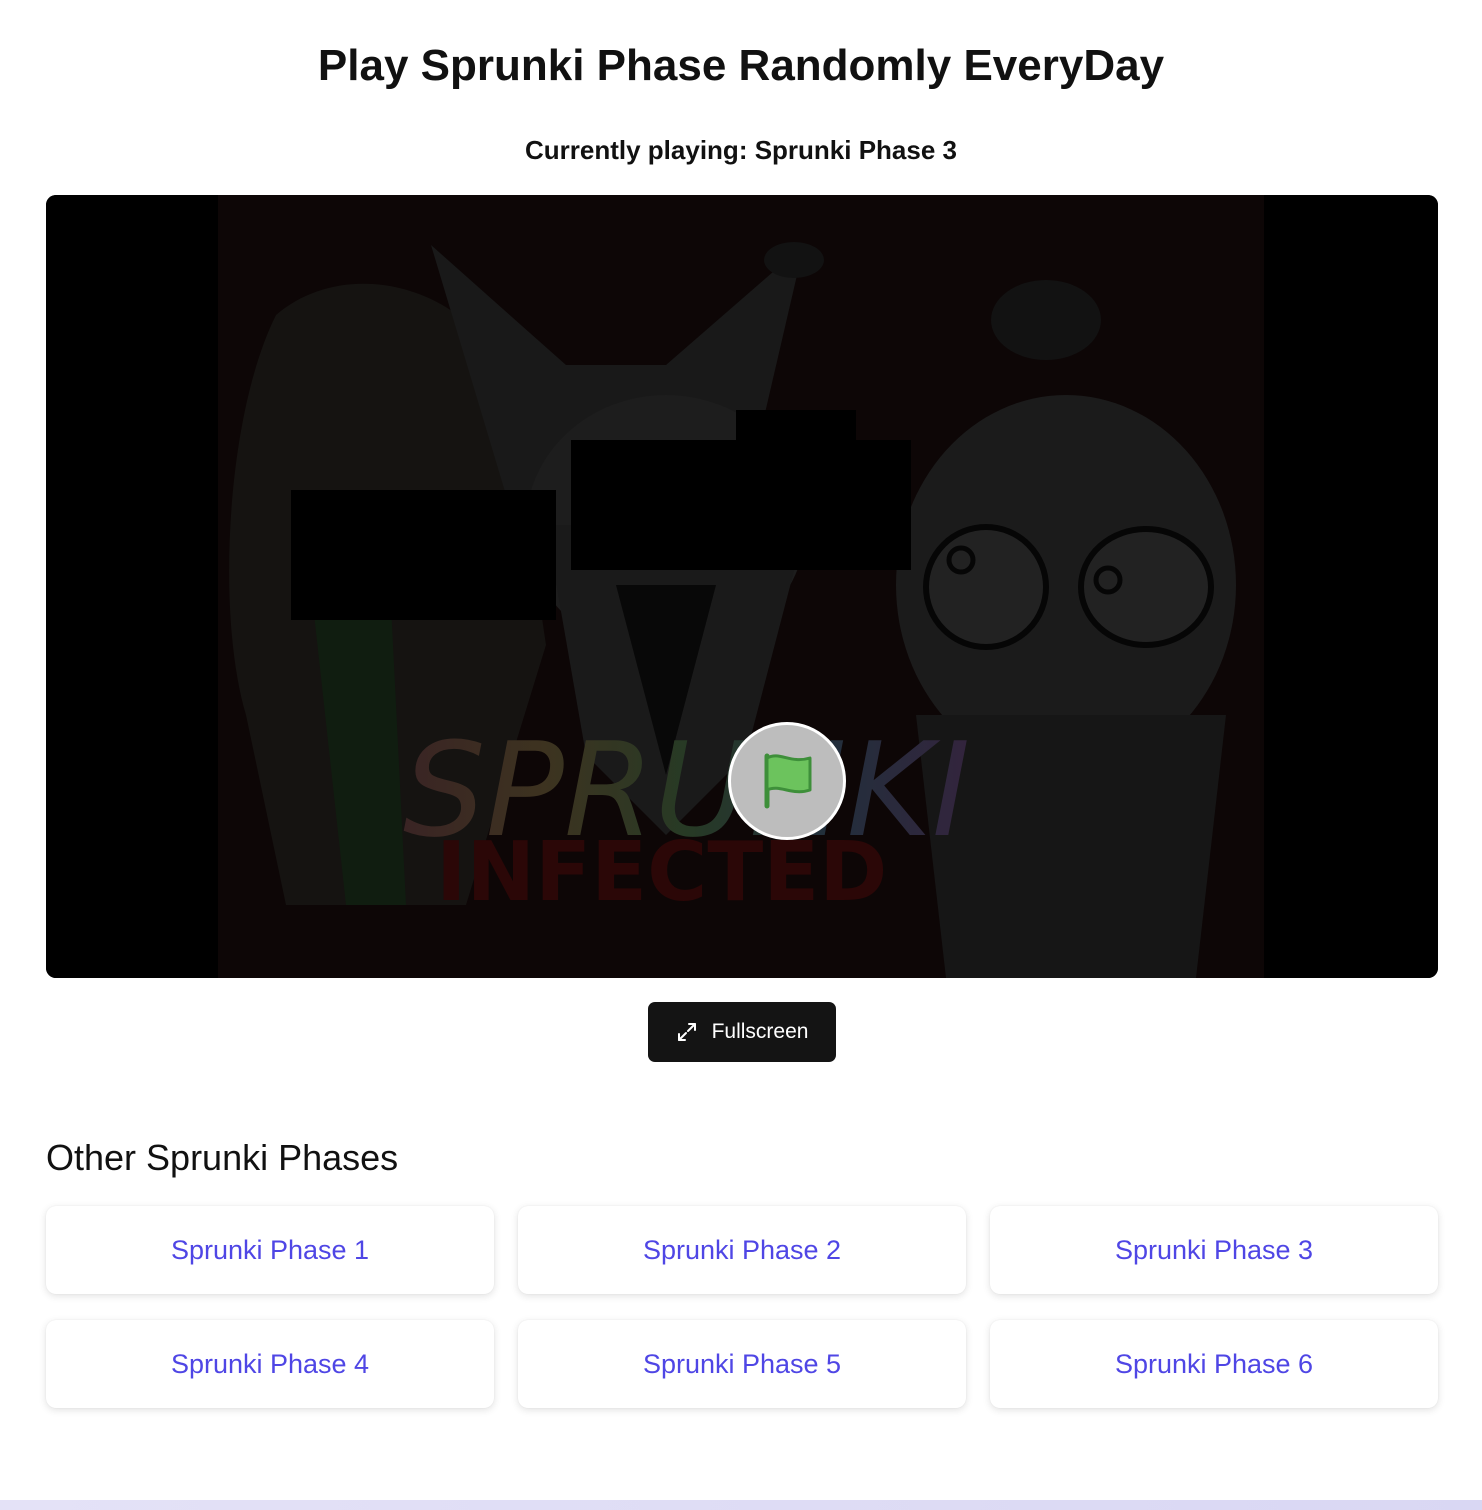 The height and width of the screenshot is (1510, 1482). I want to click on phase-link-2: Sprunki Phase 2, so click(742, 1250).